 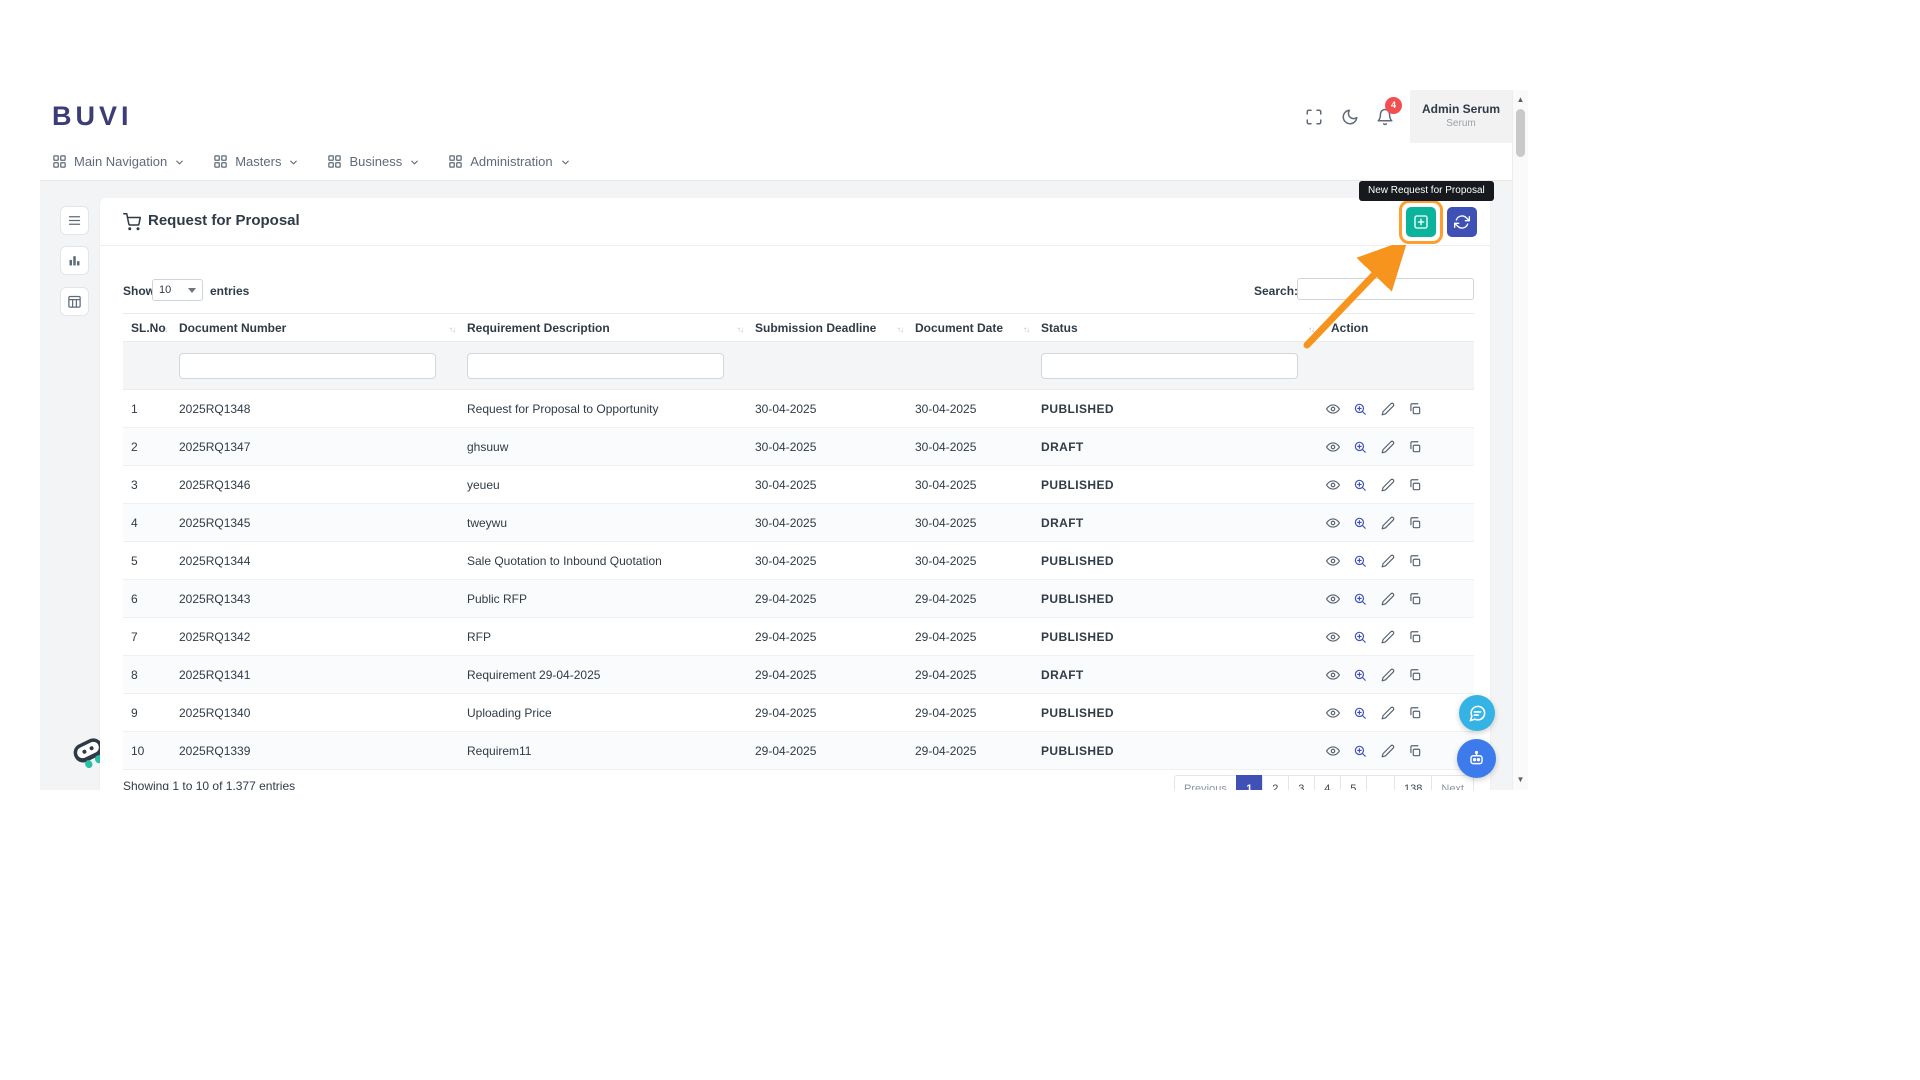 What do you see at coordinates (970, 750) in the screenshot?
I see `cell-document-date: 29-04-2025` at bounding box center [970, 750].